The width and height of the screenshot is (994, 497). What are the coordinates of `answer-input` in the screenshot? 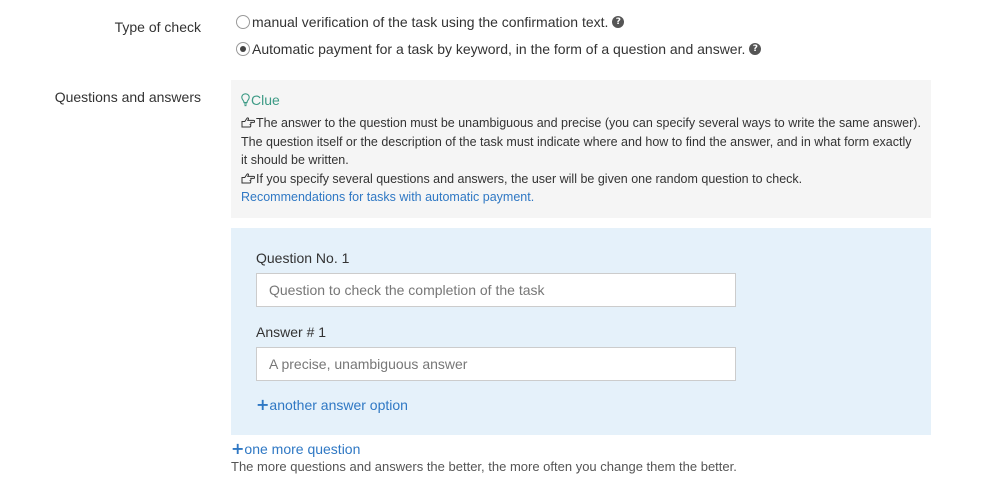 It's located at (496, 364).